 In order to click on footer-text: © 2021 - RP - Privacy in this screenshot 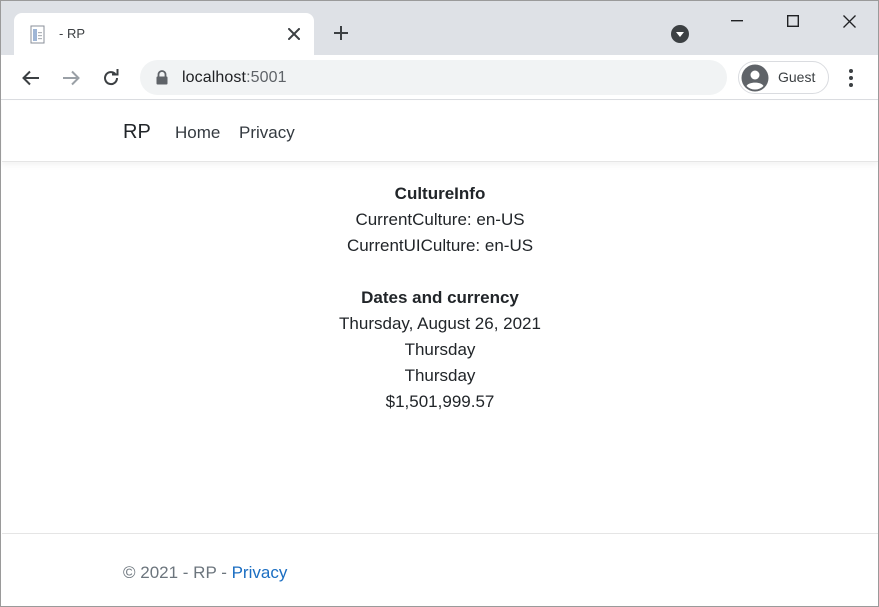, I will do `click(205, 573)`.